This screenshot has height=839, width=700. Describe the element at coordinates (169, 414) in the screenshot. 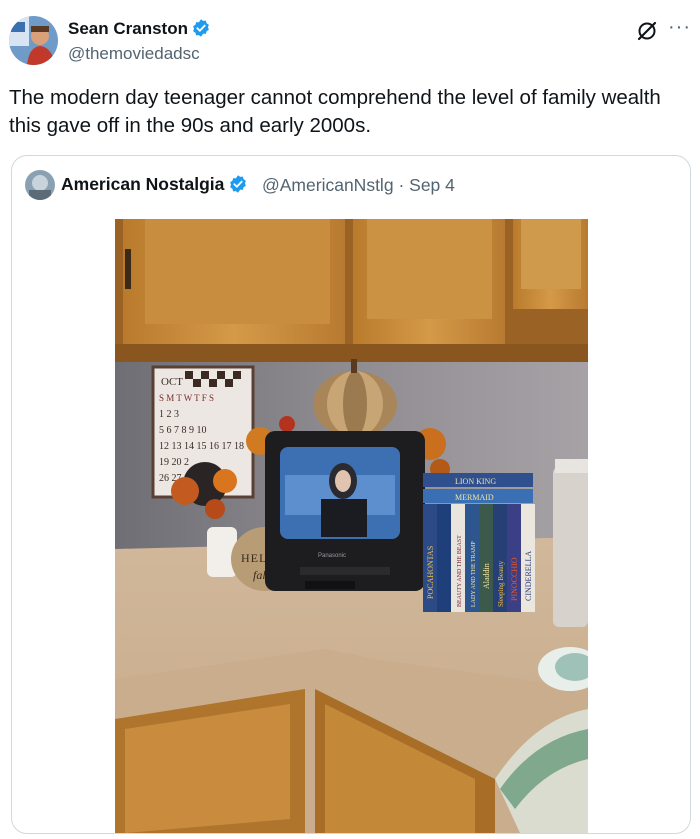

I see `calendar-row-1: 1 2 3` at that location.